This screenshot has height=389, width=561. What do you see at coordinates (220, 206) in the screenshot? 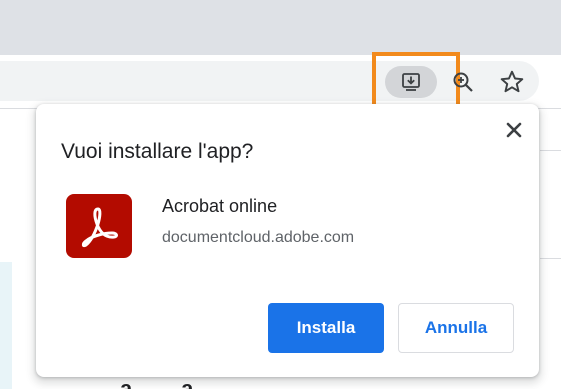
I see `app-name: Acrobat online` at bounding box center [220, 206].